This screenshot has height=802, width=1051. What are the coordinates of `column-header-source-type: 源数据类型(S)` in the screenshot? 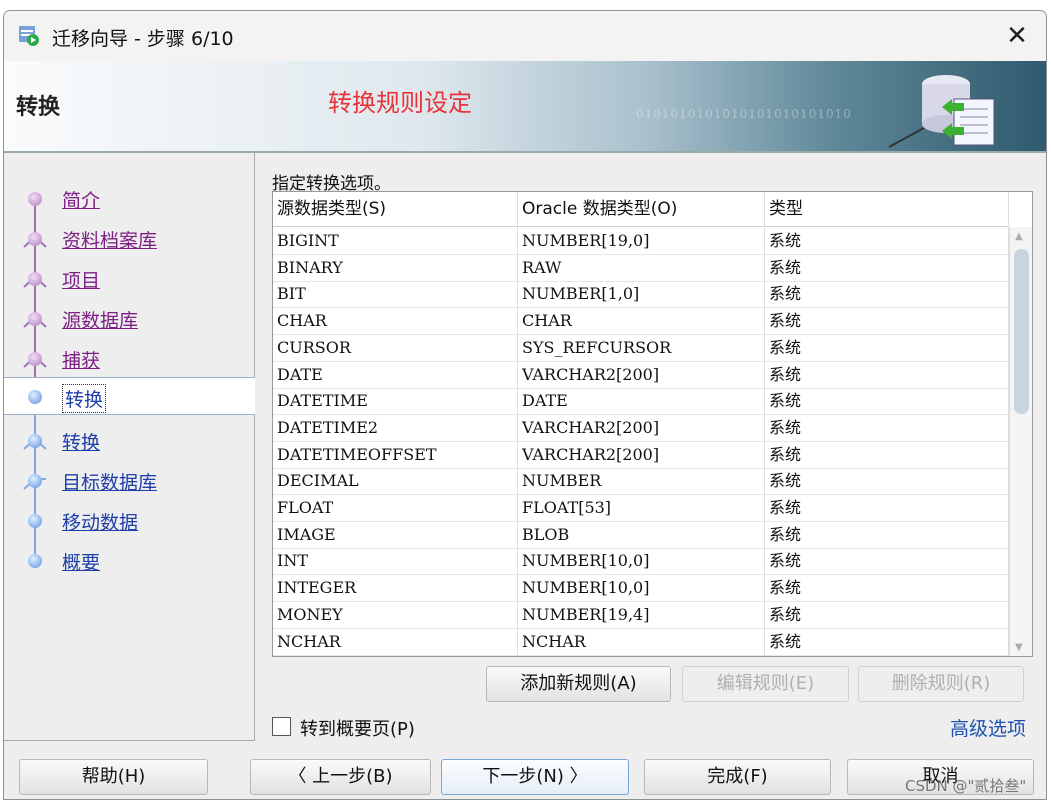 It's located at (395, 209).